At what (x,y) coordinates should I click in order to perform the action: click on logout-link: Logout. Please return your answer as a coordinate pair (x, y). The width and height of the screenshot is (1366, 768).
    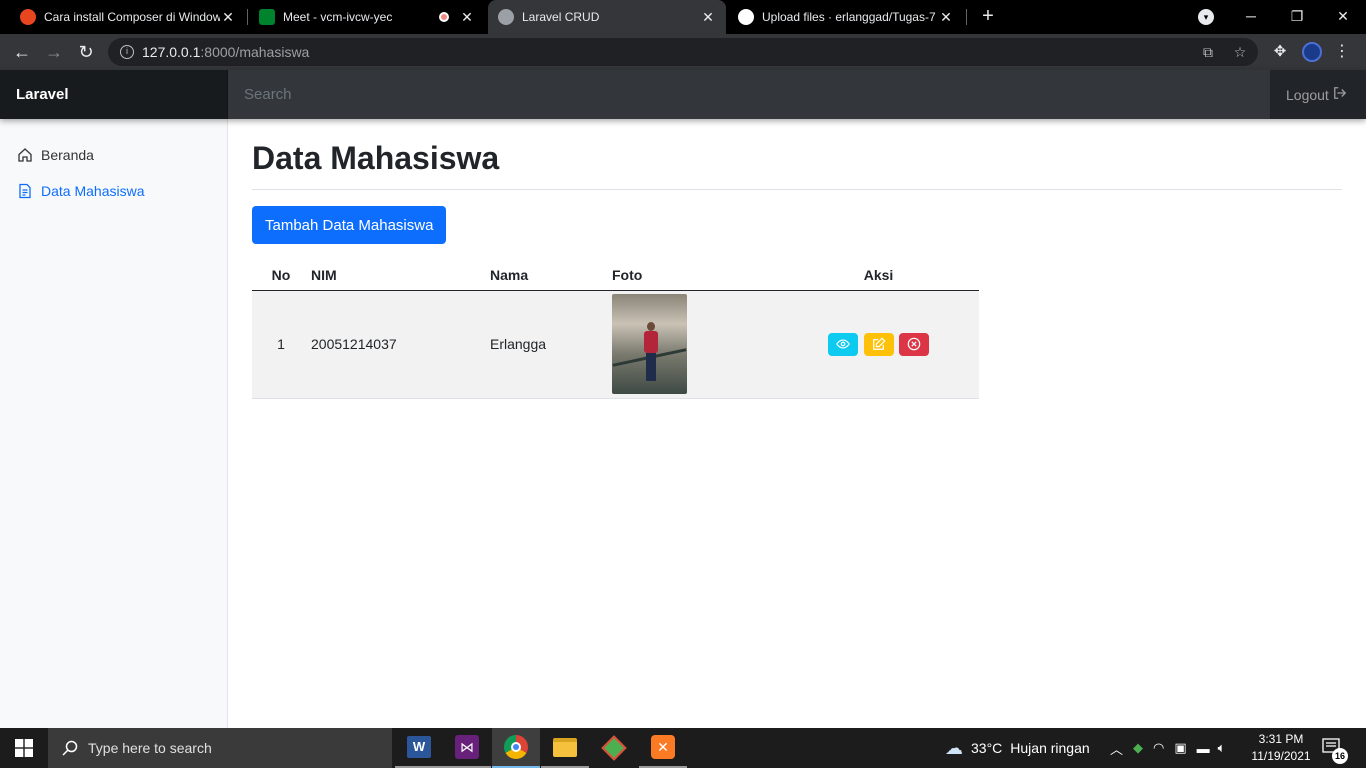
    Looking at the image, I should click on (1318, 94).